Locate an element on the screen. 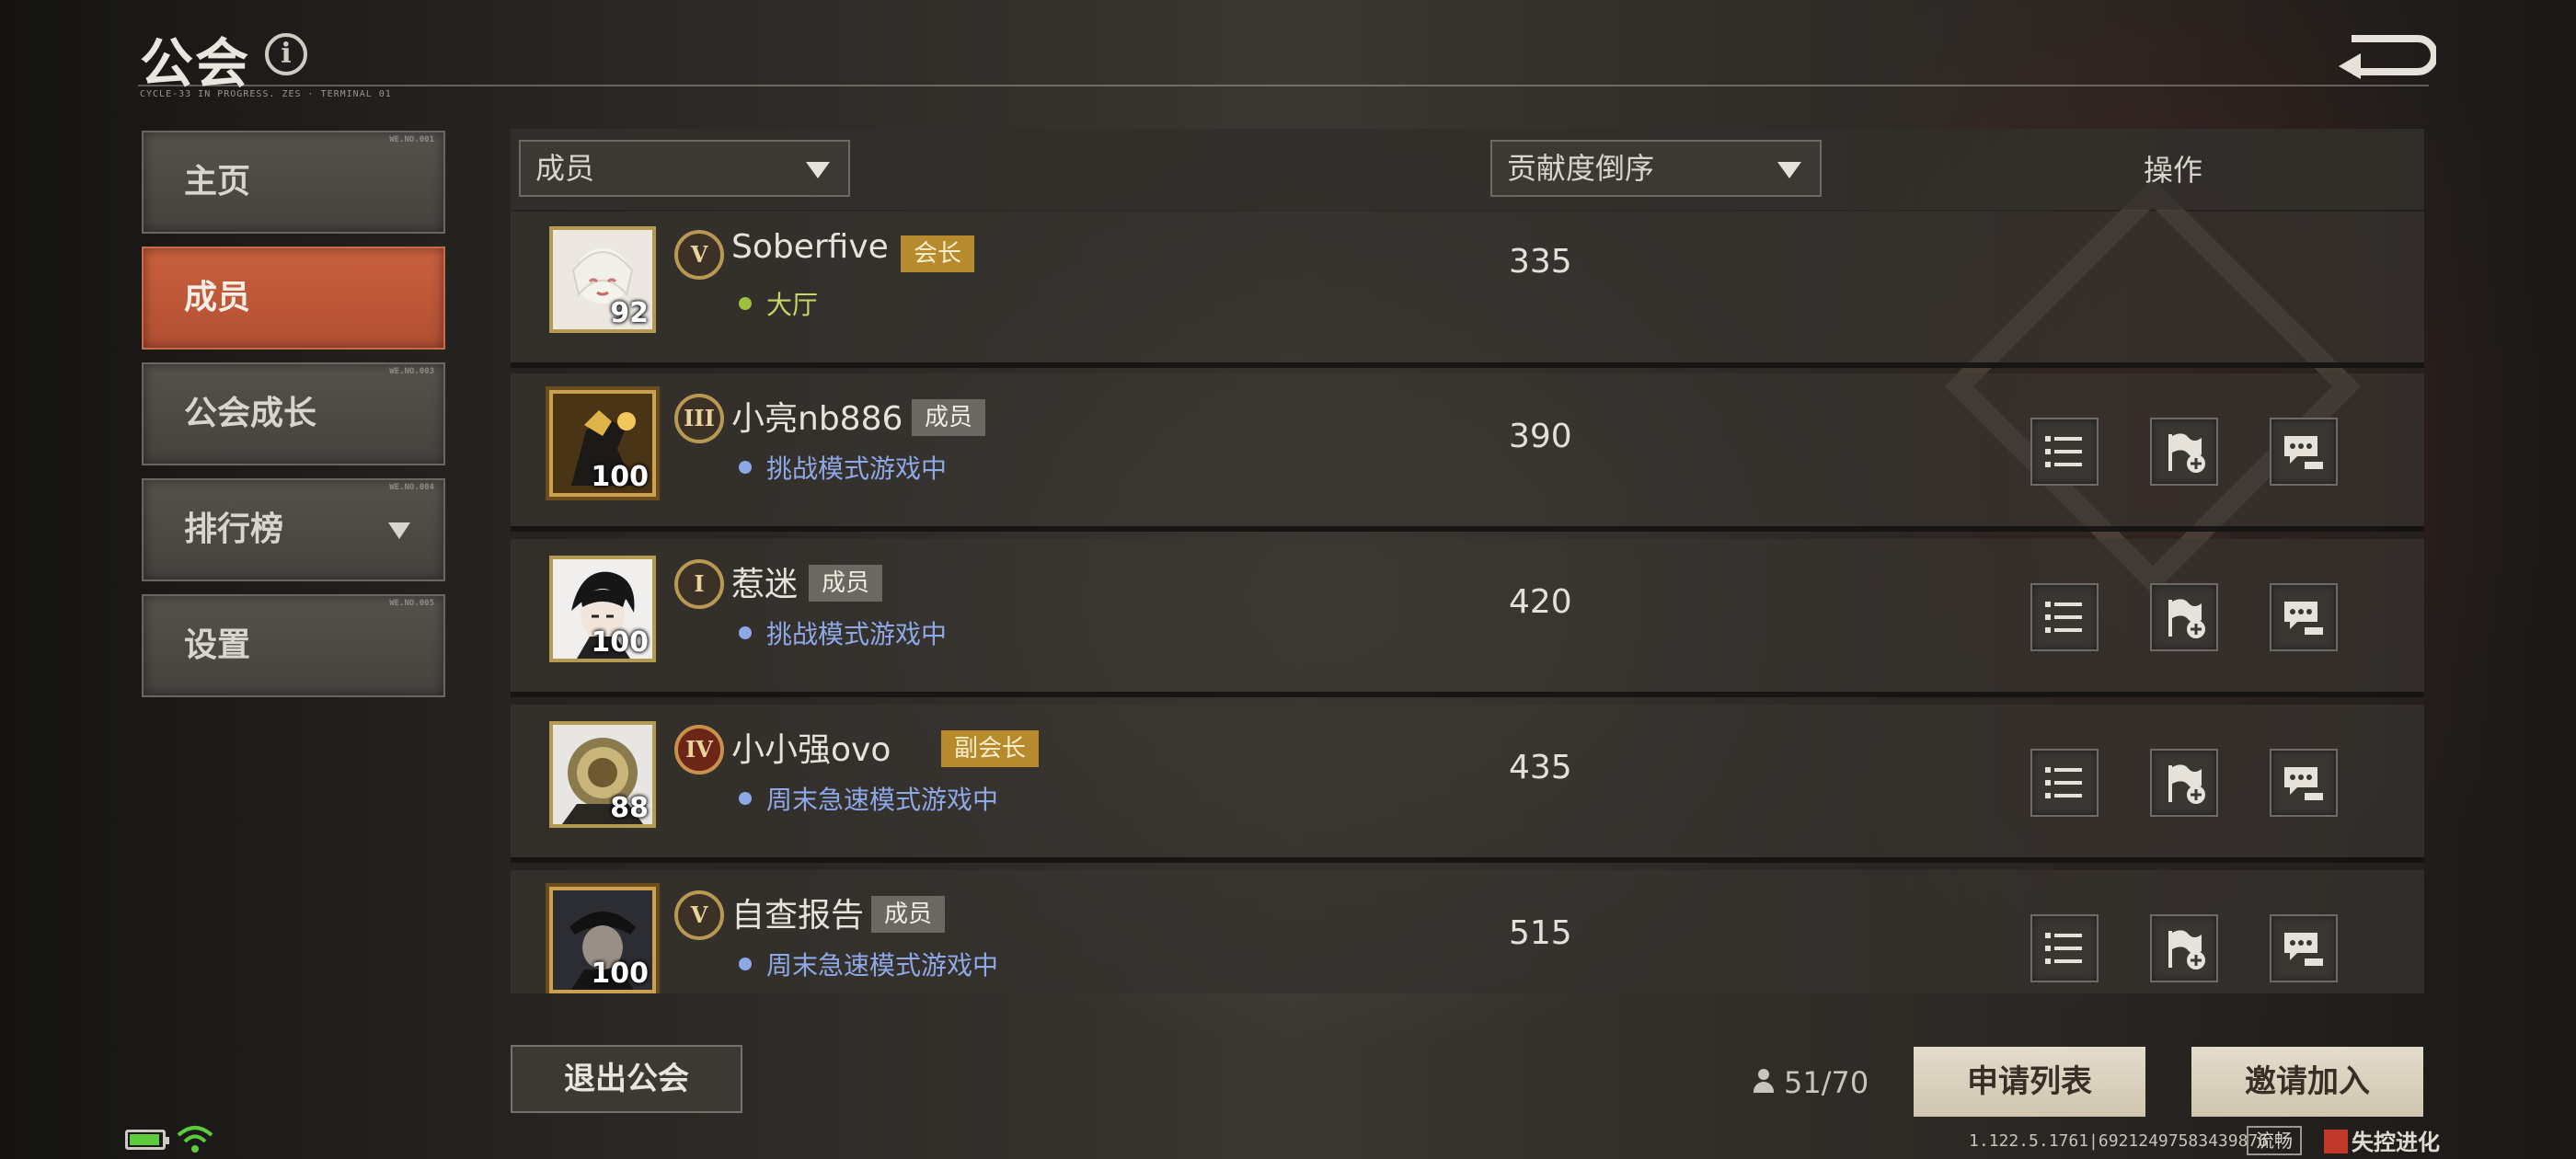  logo-mark-icon is located at coordinates (2336, 1141).